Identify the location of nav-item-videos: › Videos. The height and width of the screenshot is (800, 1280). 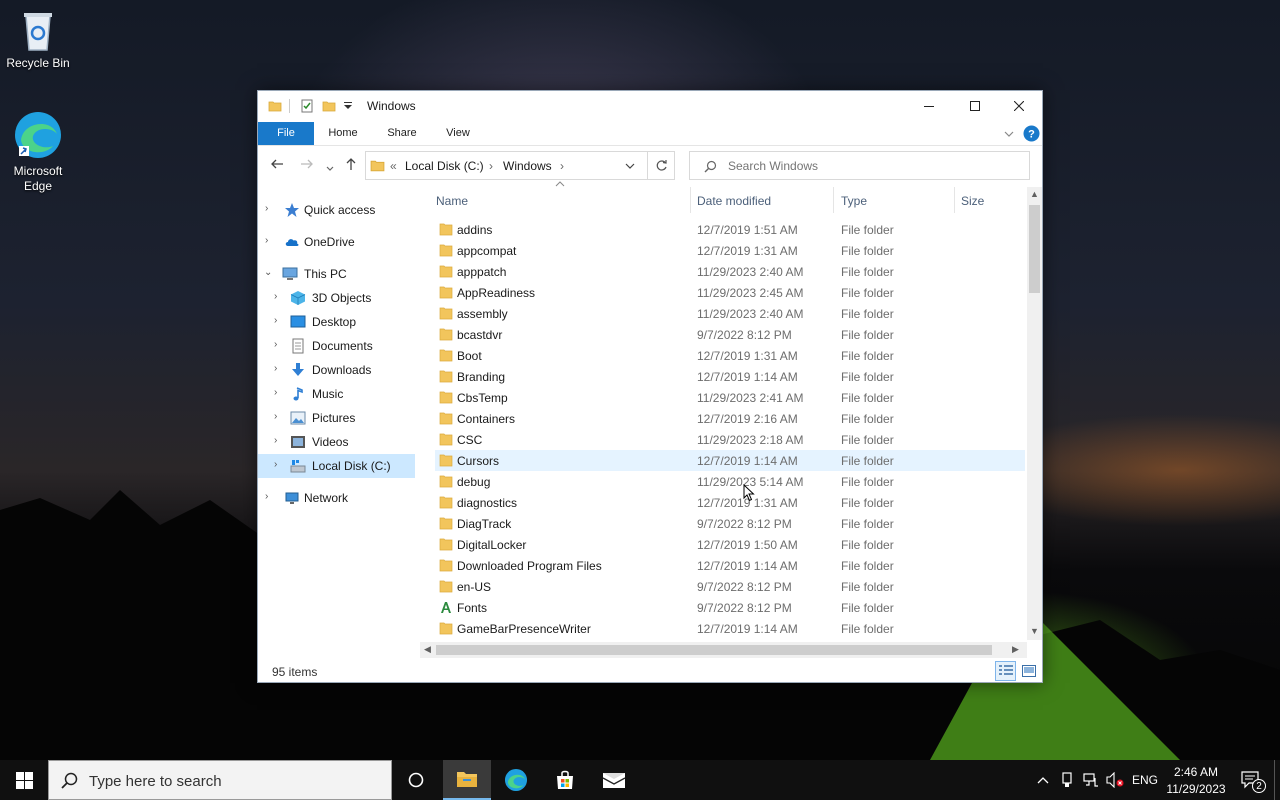
(336, 442).